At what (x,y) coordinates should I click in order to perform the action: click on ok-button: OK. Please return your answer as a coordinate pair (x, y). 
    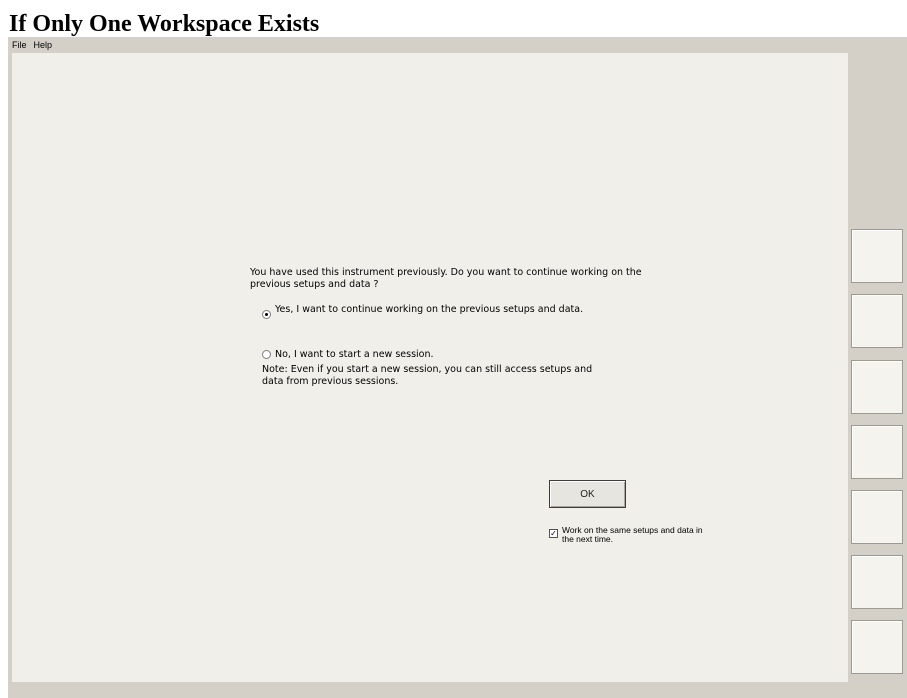
    Looking at the image, I should click on (587, 494).